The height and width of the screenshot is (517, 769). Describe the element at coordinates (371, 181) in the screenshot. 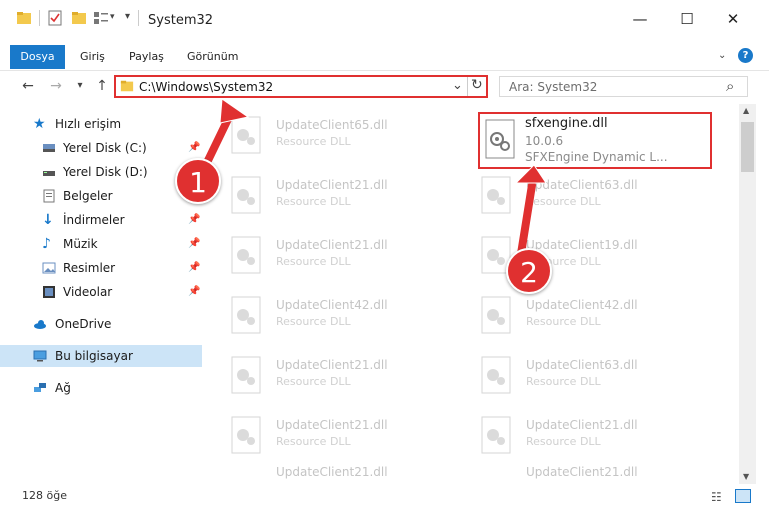

I see `annotation-arrows` at that location.